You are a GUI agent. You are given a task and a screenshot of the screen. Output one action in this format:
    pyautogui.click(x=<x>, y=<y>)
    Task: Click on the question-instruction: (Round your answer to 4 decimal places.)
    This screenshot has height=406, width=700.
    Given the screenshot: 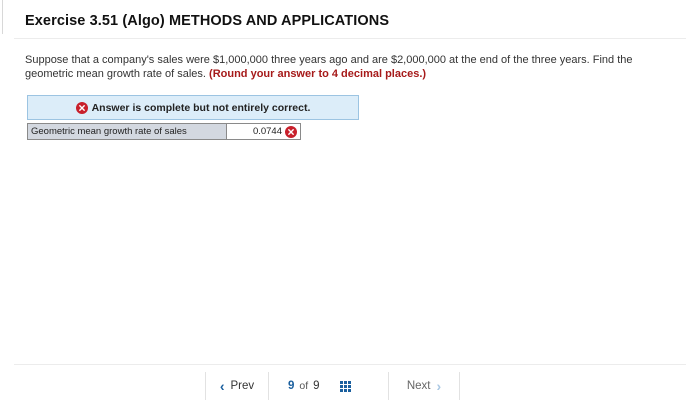 What is the action you would take?
    pyautogui.click(x=318, y=74)
    